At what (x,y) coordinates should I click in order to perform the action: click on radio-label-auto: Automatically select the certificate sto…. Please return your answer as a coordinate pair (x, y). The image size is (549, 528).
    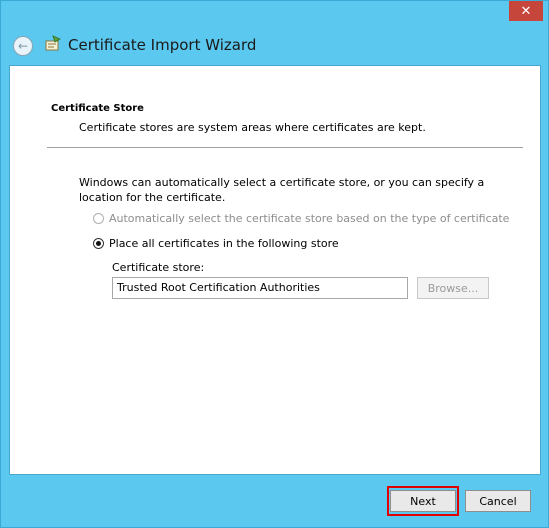
    Looking at the image, I should click on (309, 218).